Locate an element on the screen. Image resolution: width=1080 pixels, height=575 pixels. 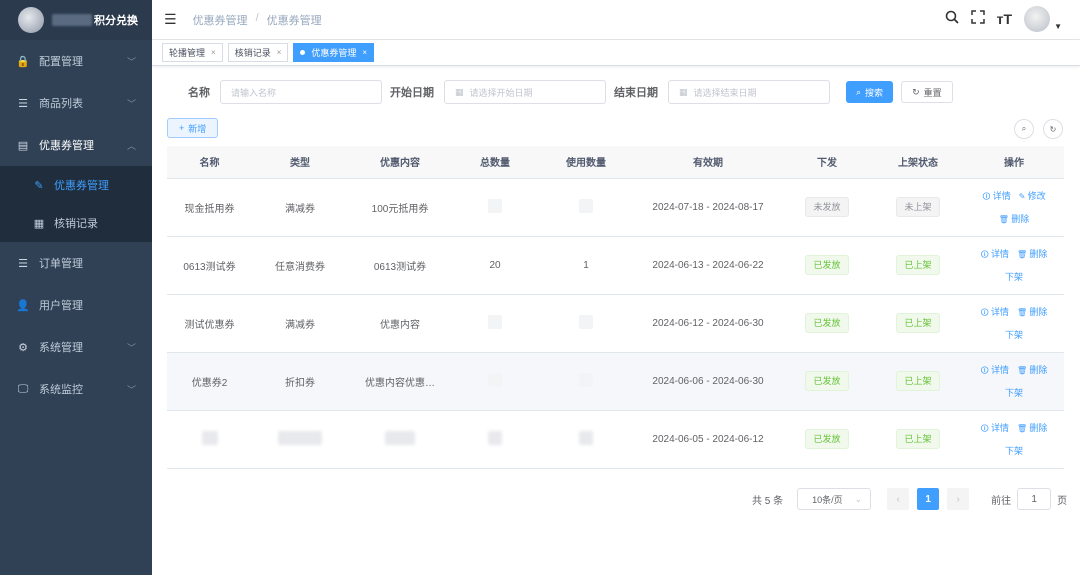
cell-period: 2024-07-18 - 2024-08-17 is located at coordinates (708, 207).